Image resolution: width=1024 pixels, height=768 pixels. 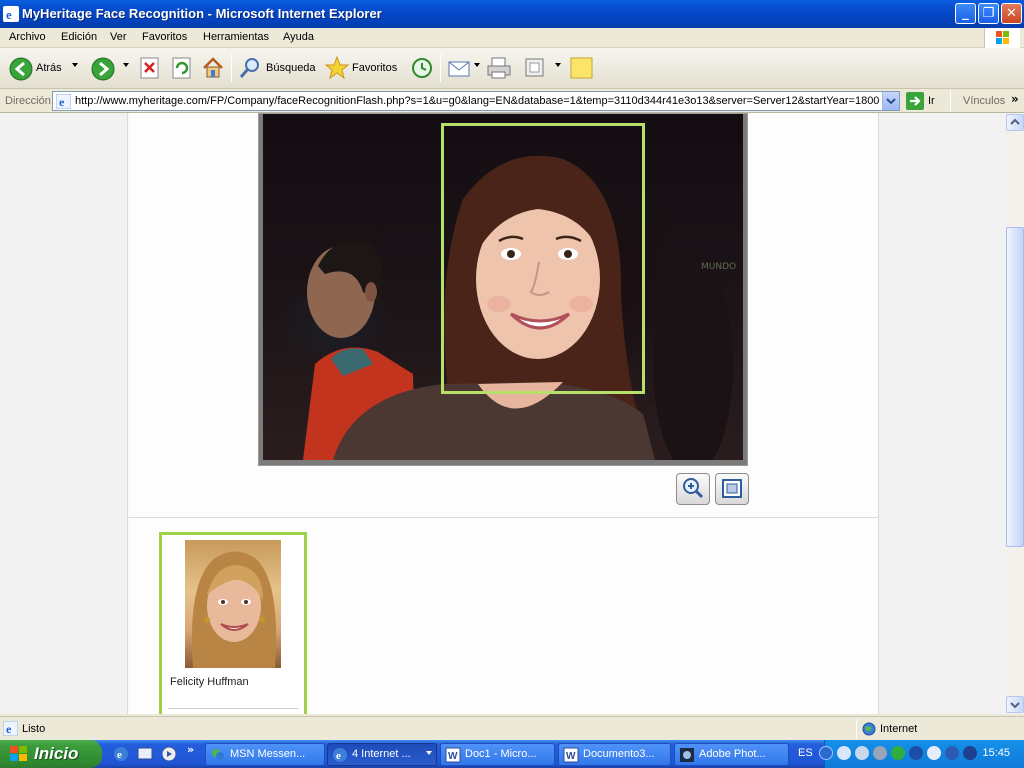 I want to click on search-icon, so click(x=250, y=68).